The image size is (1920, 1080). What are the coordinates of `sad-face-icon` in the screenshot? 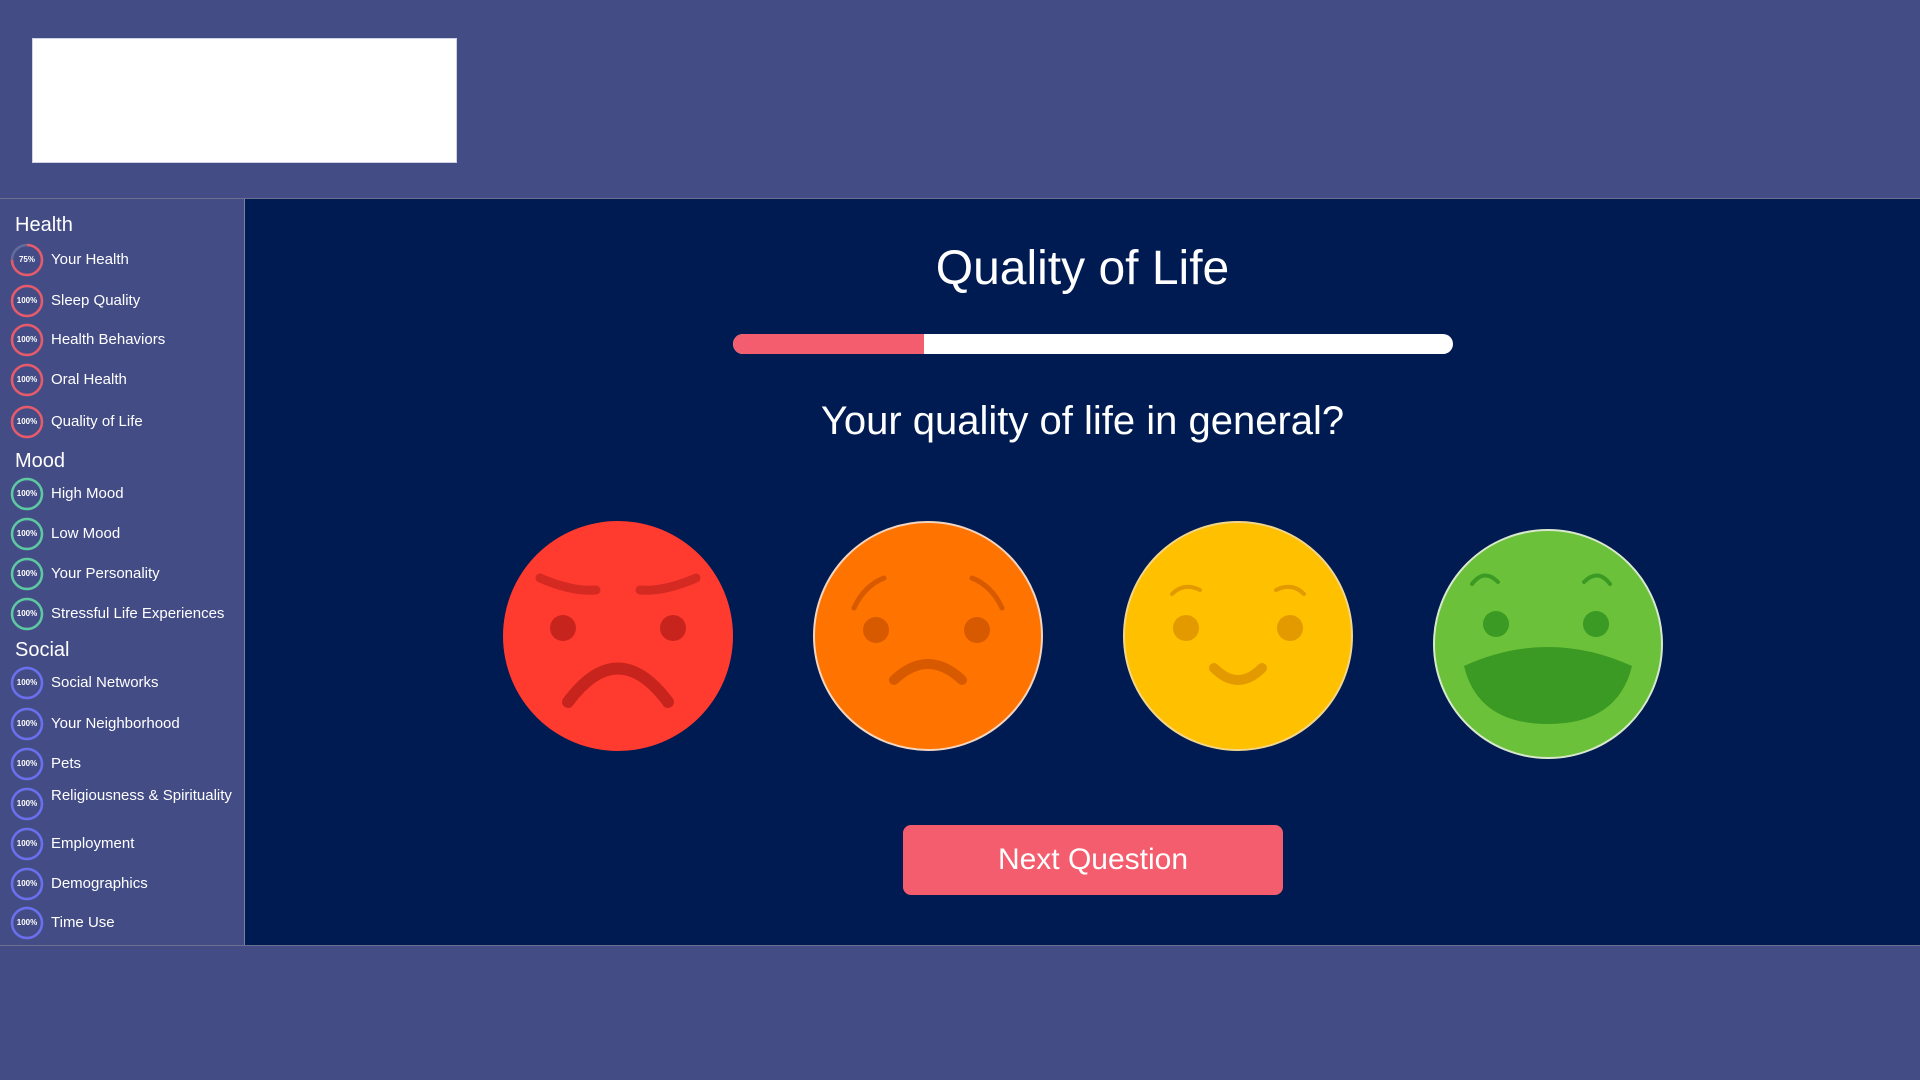 It's located at (928, 636).